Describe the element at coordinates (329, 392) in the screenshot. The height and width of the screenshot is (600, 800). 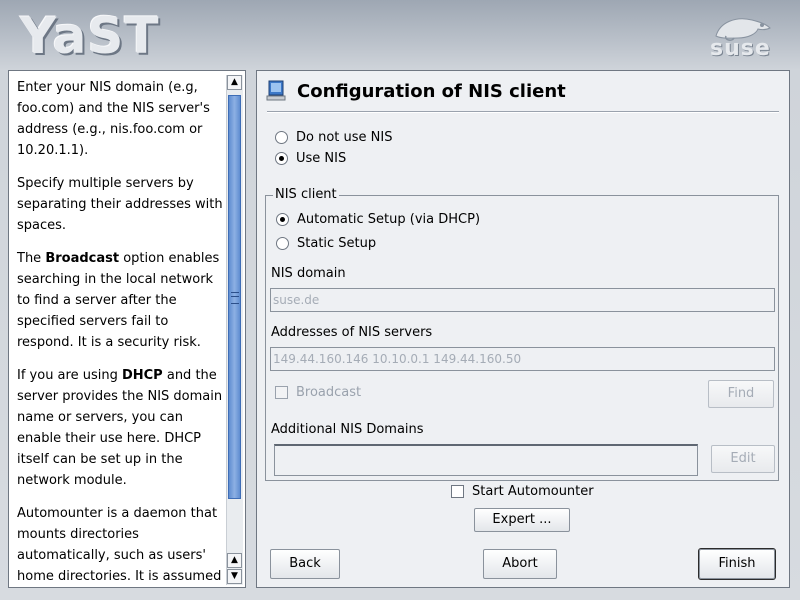
I see `checkbox-label: Broadcast` at that location.